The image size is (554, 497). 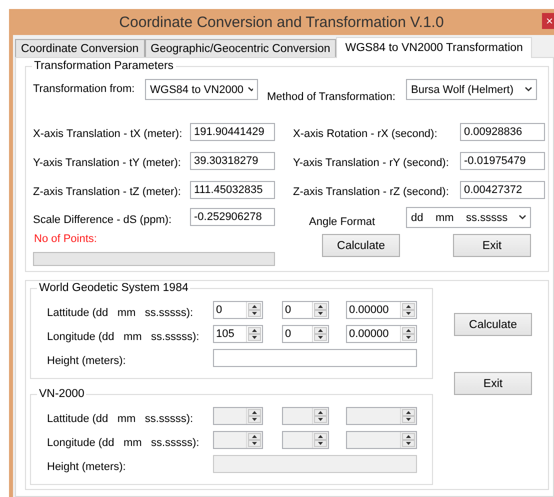 What do you see at coordinates (232, 161) in the screenshot?
I see `text-field: 39.30318279` at bounding box center [232, 161].